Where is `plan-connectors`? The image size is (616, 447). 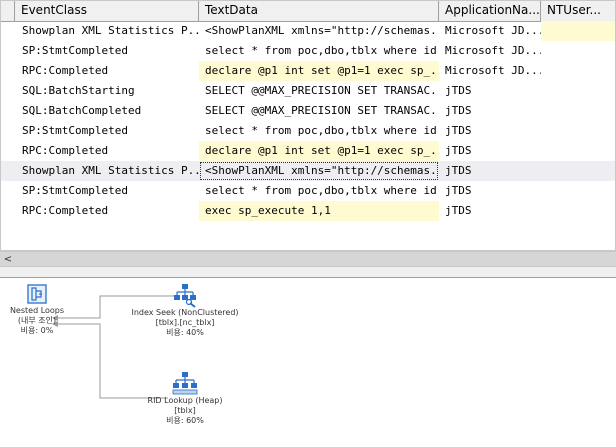
plan-connectors is located at coordinates (115, 347).